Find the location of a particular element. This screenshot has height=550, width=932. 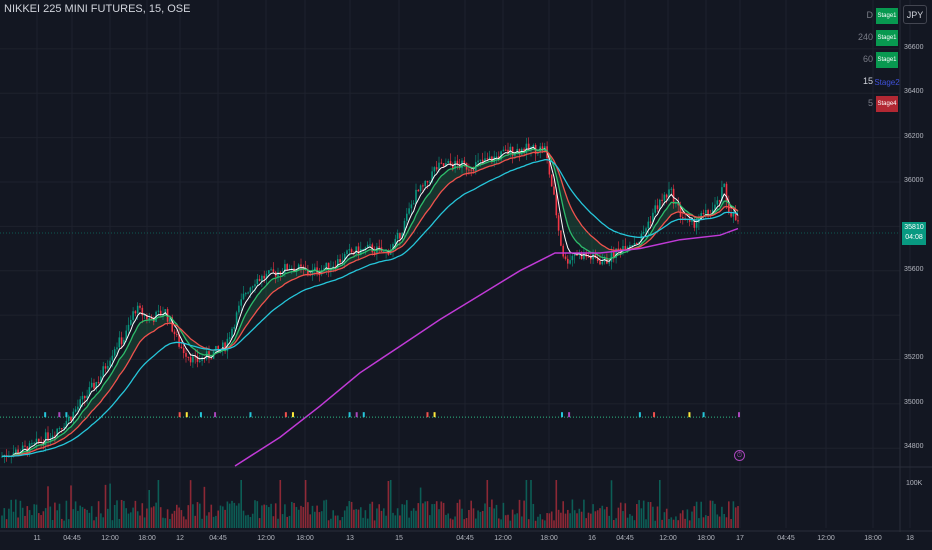

volume-bars is located at coordinates (370, 504).